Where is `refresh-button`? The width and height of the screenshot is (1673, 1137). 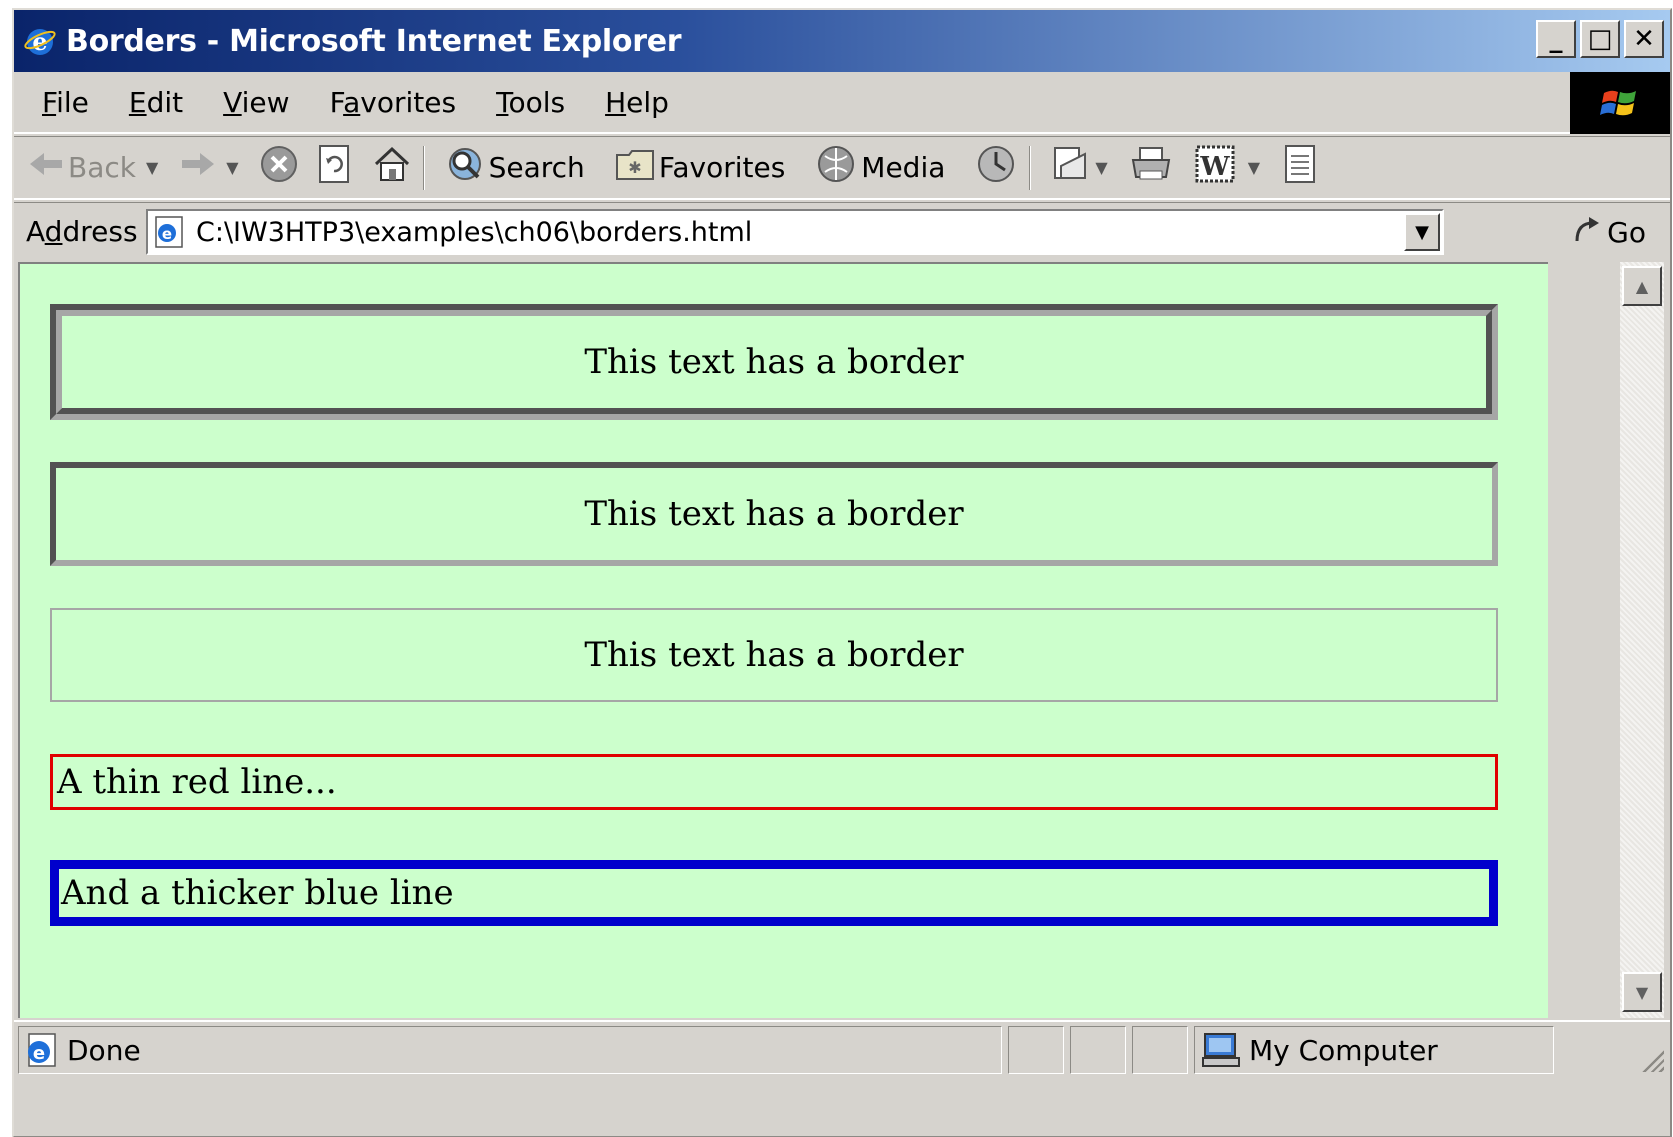
refresh-button is located at coordinates (334, 167).